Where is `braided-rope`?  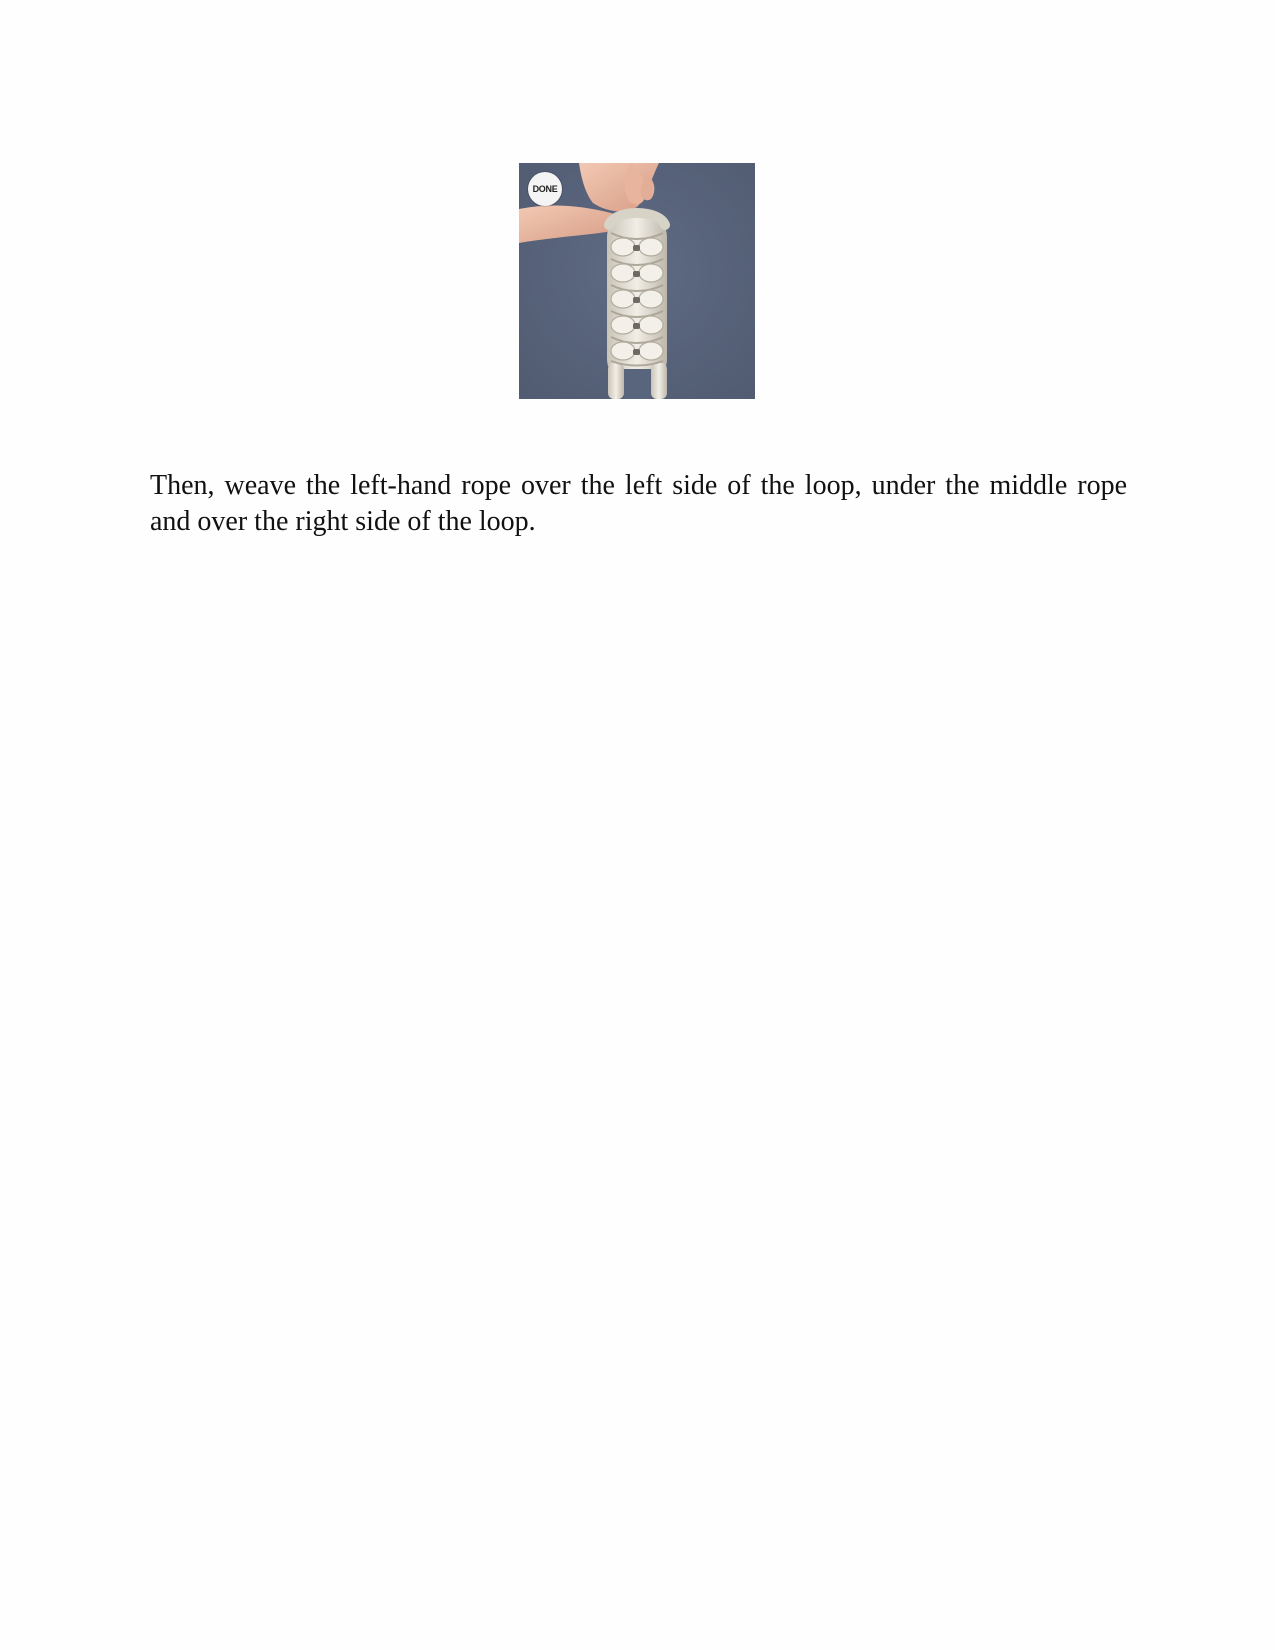
braided-rope is located at coordinates (637, 303).